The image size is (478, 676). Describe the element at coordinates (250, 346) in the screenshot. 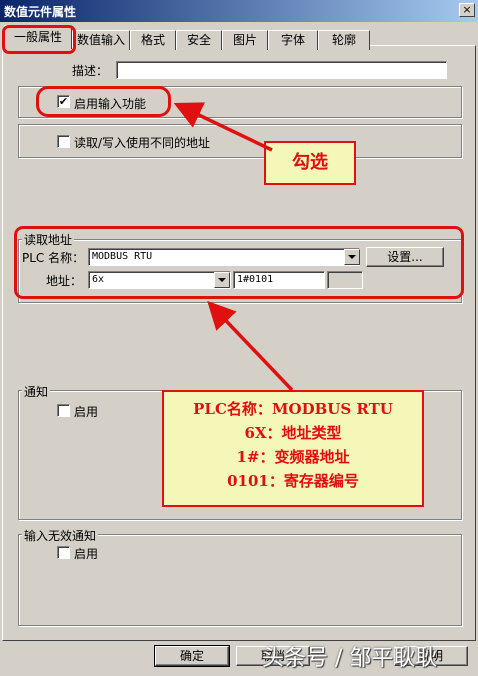

I see `arrow-to-read-address` at that location.